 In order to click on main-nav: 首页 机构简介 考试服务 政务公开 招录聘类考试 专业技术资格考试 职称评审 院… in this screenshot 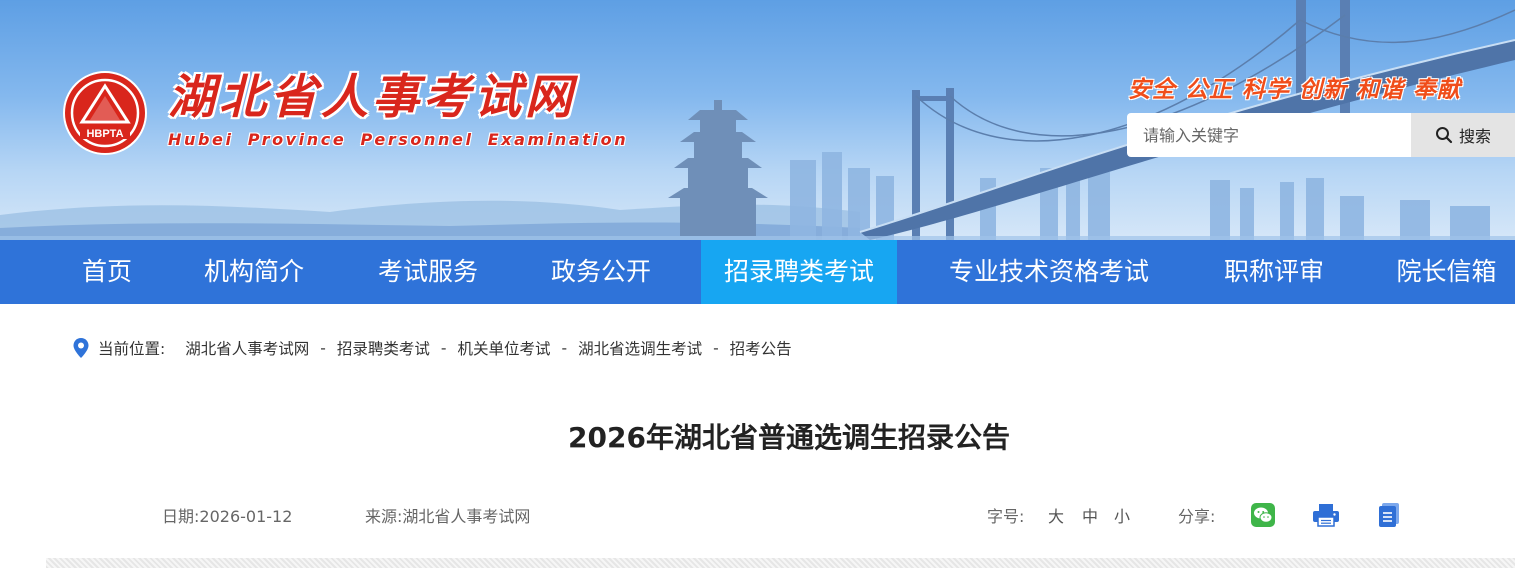, I will do `click(757, 272)`.